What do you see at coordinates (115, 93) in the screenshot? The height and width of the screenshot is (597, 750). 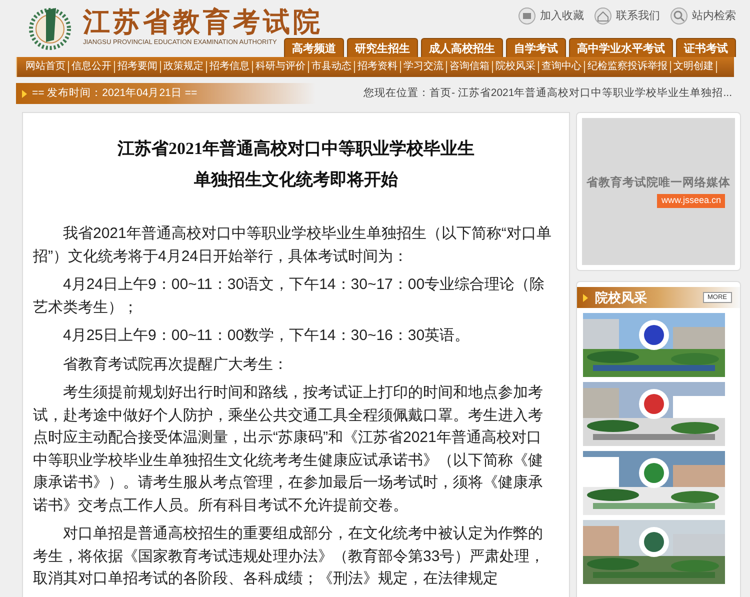 I see `publish-date: == 发布时间：2021年04月21日 ==` at bounding box center [115, 93].